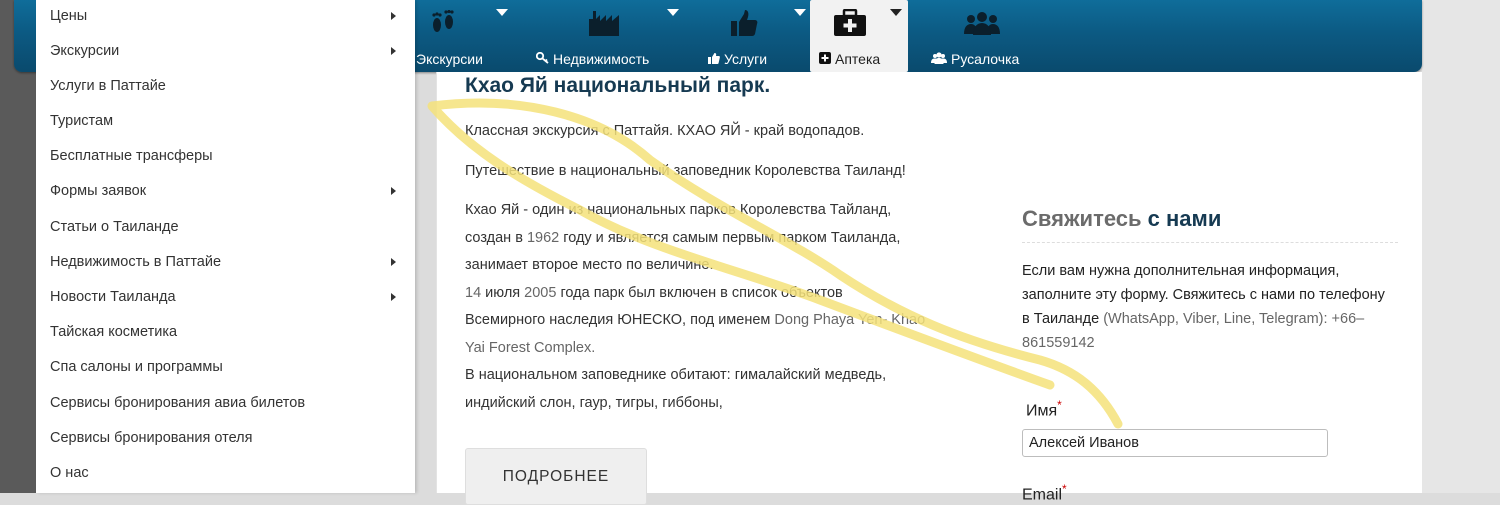  I want to click on menu-item-about: О нас, so click(230, 473).